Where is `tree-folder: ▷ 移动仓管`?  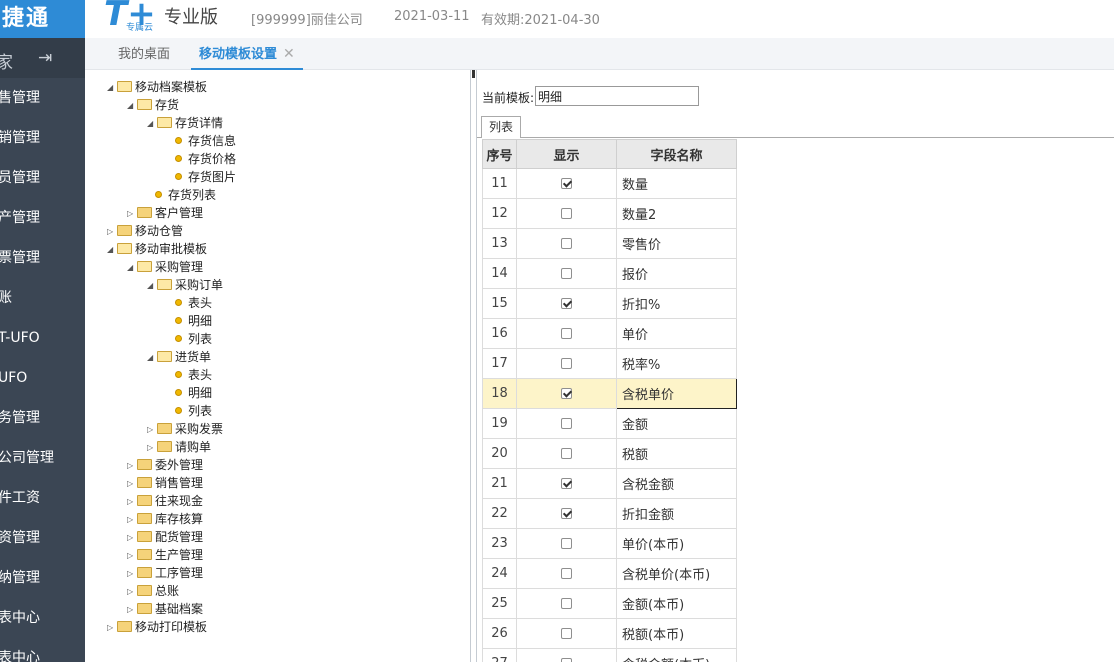 tree-folder: ▷ 移动仓管 is located at coordinates (145, 231).